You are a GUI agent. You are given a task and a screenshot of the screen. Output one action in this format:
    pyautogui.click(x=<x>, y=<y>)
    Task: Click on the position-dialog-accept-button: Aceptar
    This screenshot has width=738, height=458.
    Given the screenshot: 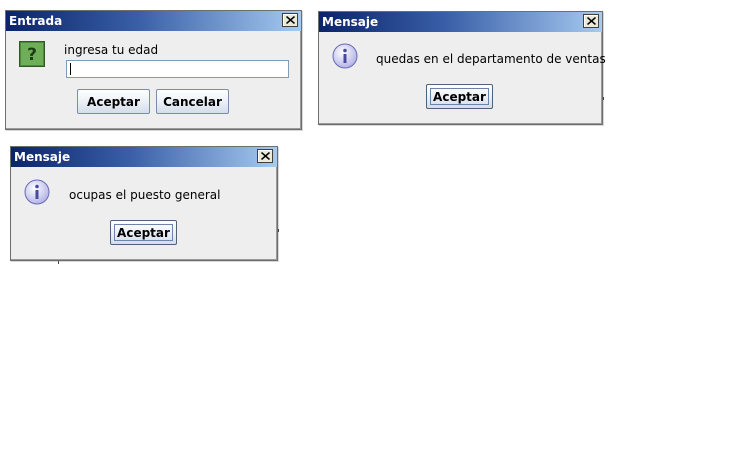 What is the action you would take?
    pyautogui.click(x=143, y=232)
    